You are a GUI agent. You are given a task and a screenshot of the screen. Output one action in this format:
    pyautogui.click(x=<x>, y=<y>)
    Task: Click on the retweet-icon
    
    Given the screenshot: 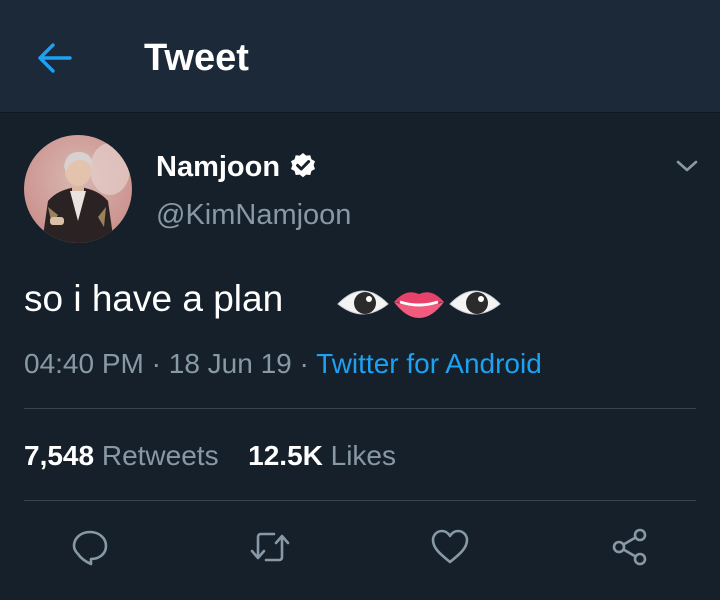 What is the action you would take?
    pyautogui.click(x=270, y=547)
    